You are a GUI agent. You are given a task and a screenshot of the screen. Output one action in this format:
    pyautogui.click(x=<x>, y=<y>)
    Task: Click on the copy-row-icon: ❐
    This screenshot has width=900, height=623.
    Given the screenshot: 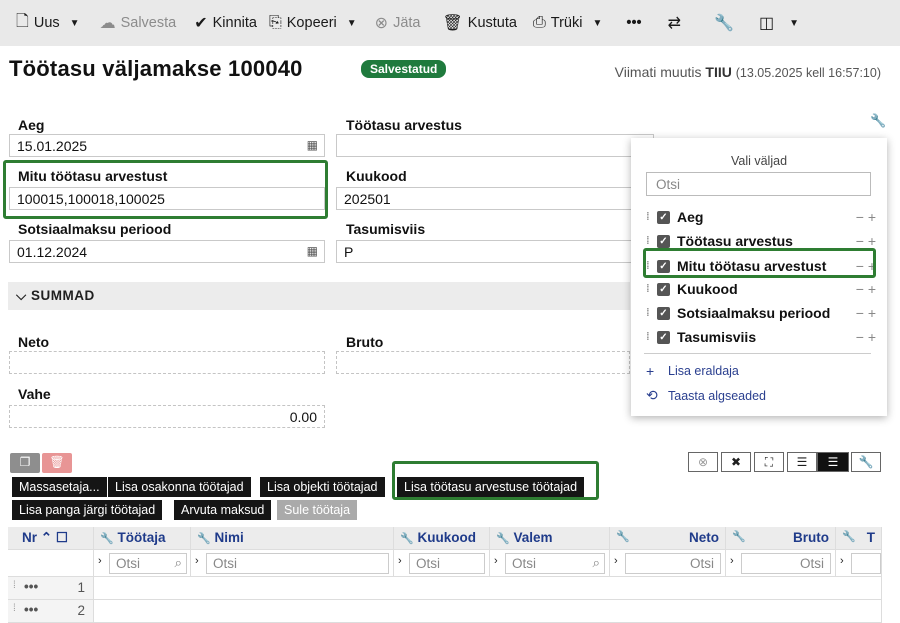 What is the action you would take?
    pyautogui.click(x=25, y=463)
    